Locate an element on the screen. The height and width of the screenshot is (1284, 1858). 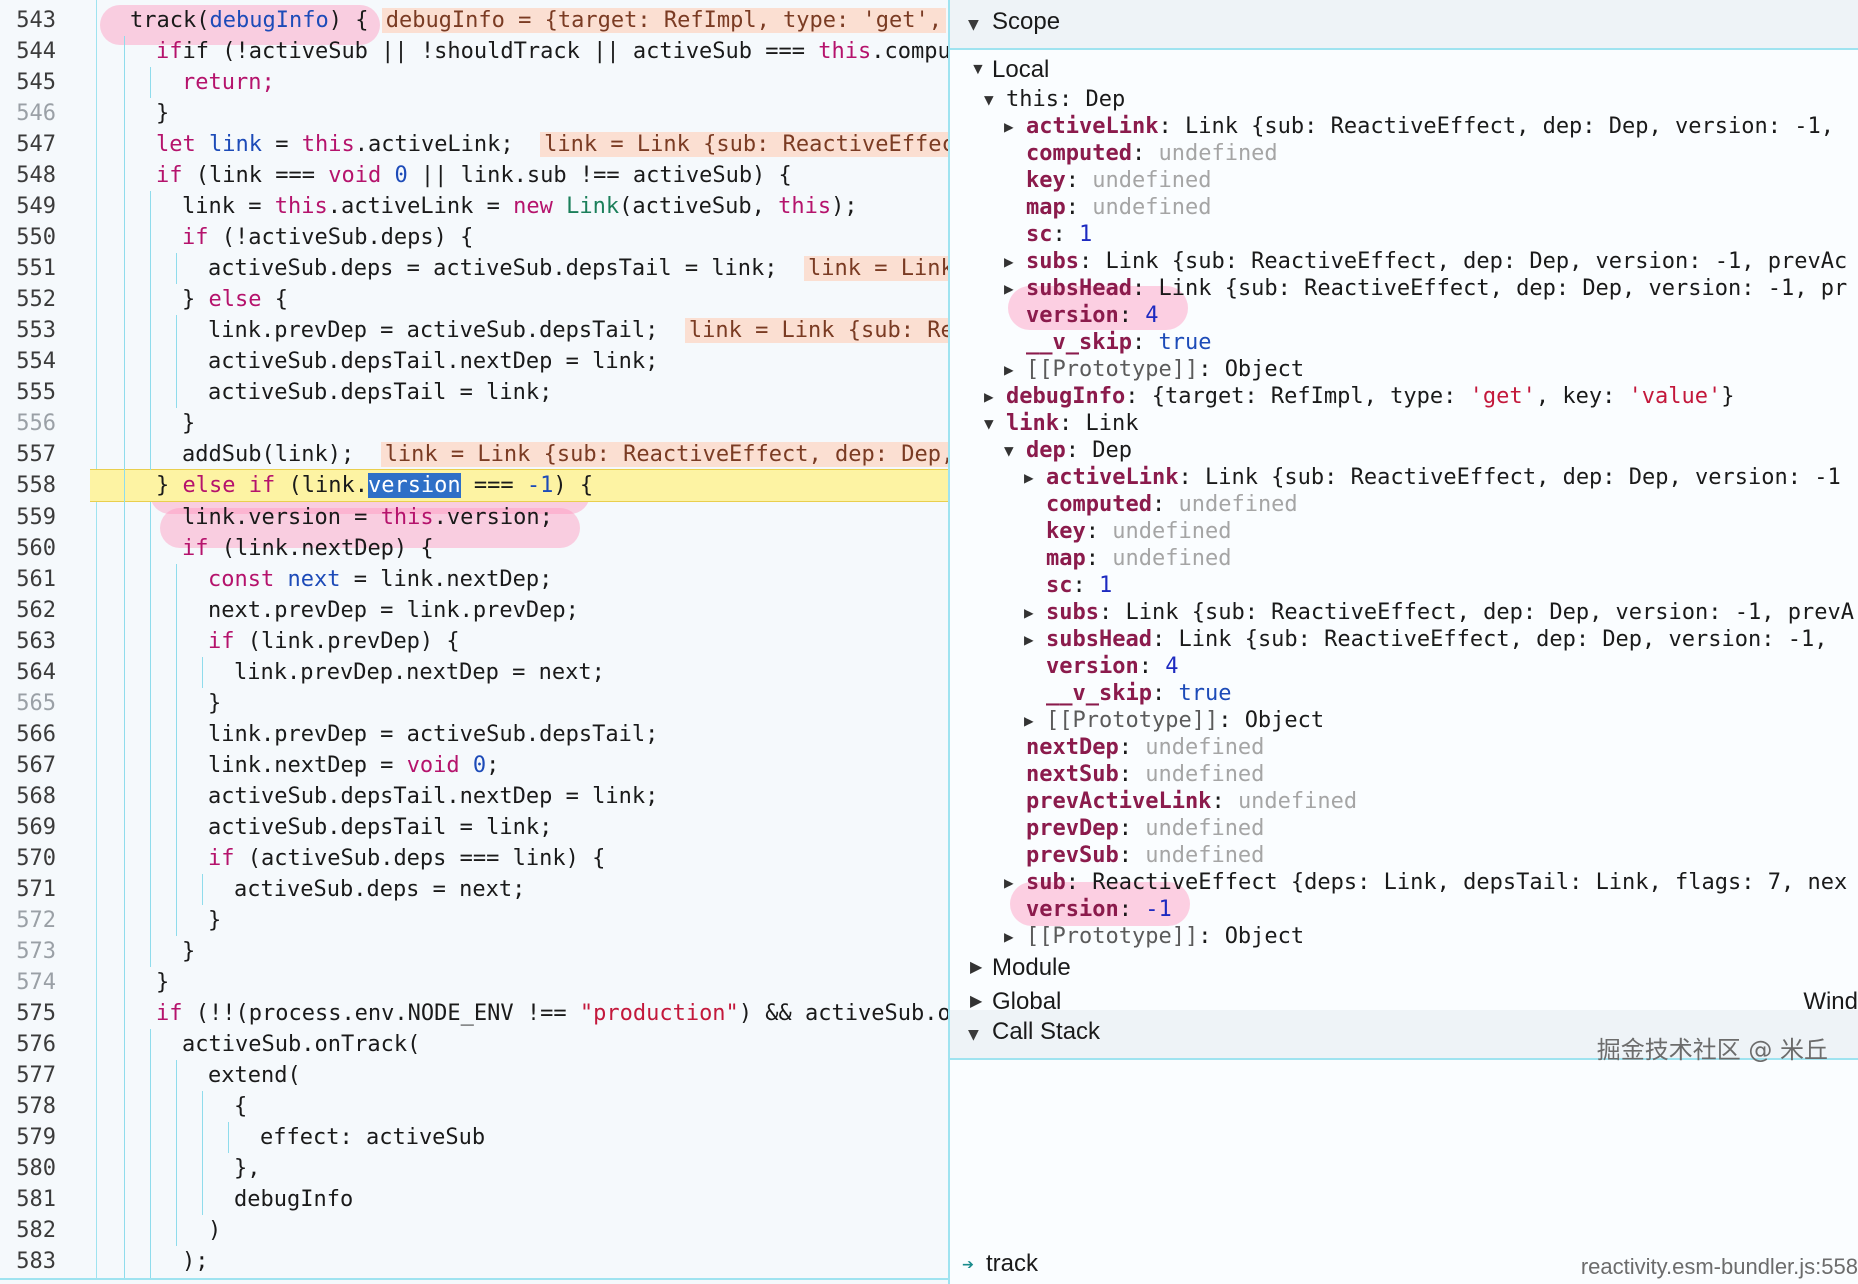
line-number: 572 is located at coordinates (28, 920).